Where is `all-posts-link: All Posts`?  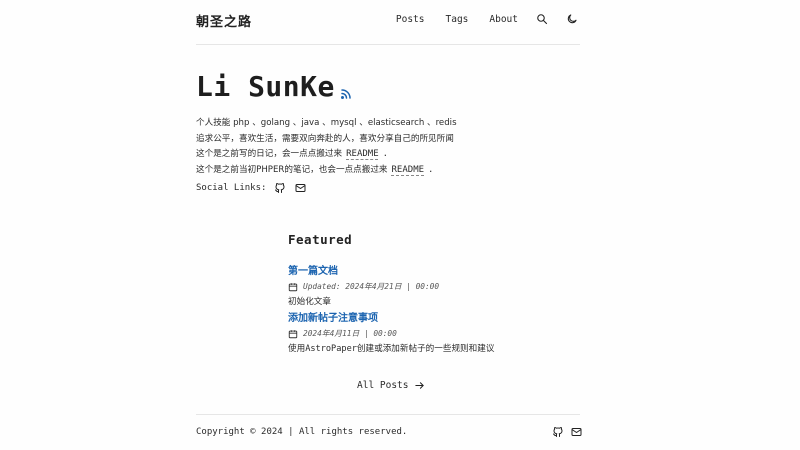 all-posts-link: All Posts is located at coordinates (391, 385).